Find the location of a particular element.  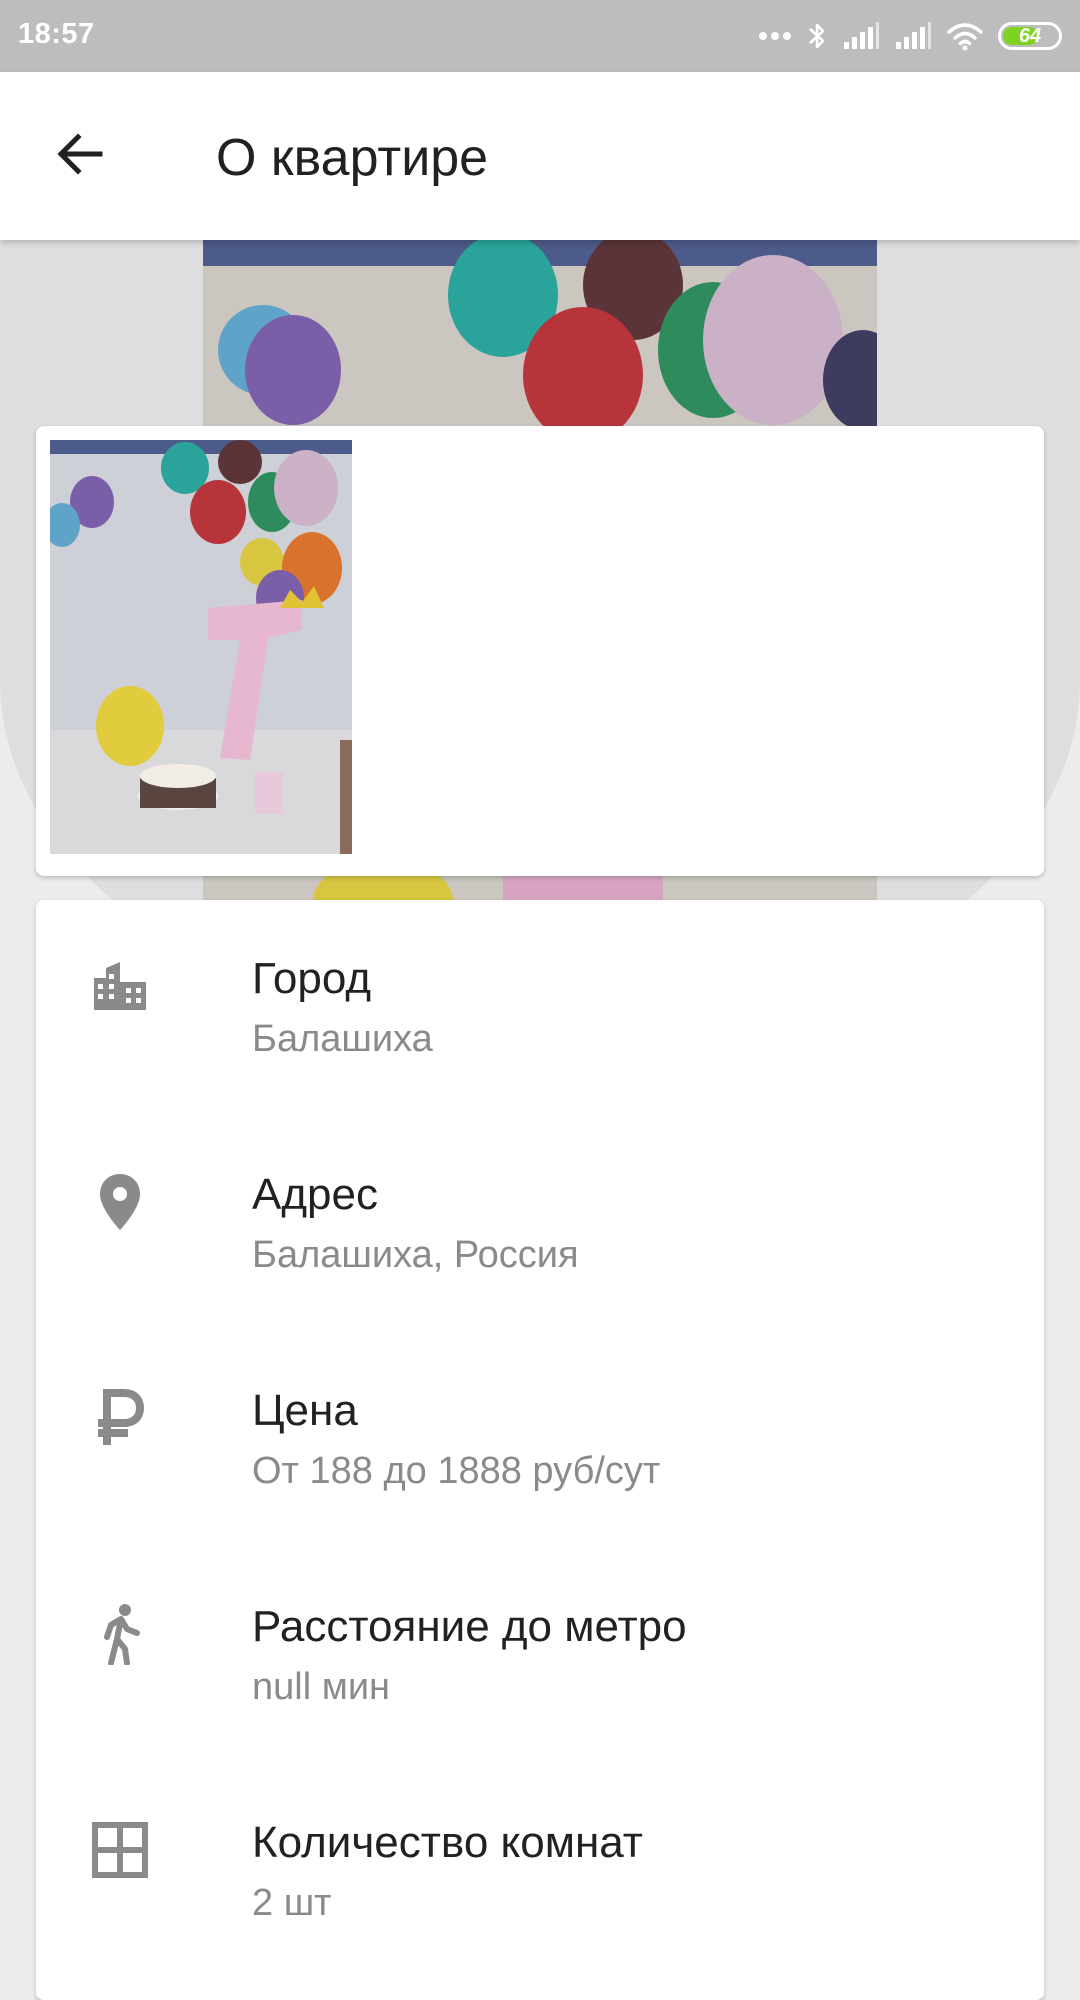

ruble-icon is located at coordinates (120, 1418).